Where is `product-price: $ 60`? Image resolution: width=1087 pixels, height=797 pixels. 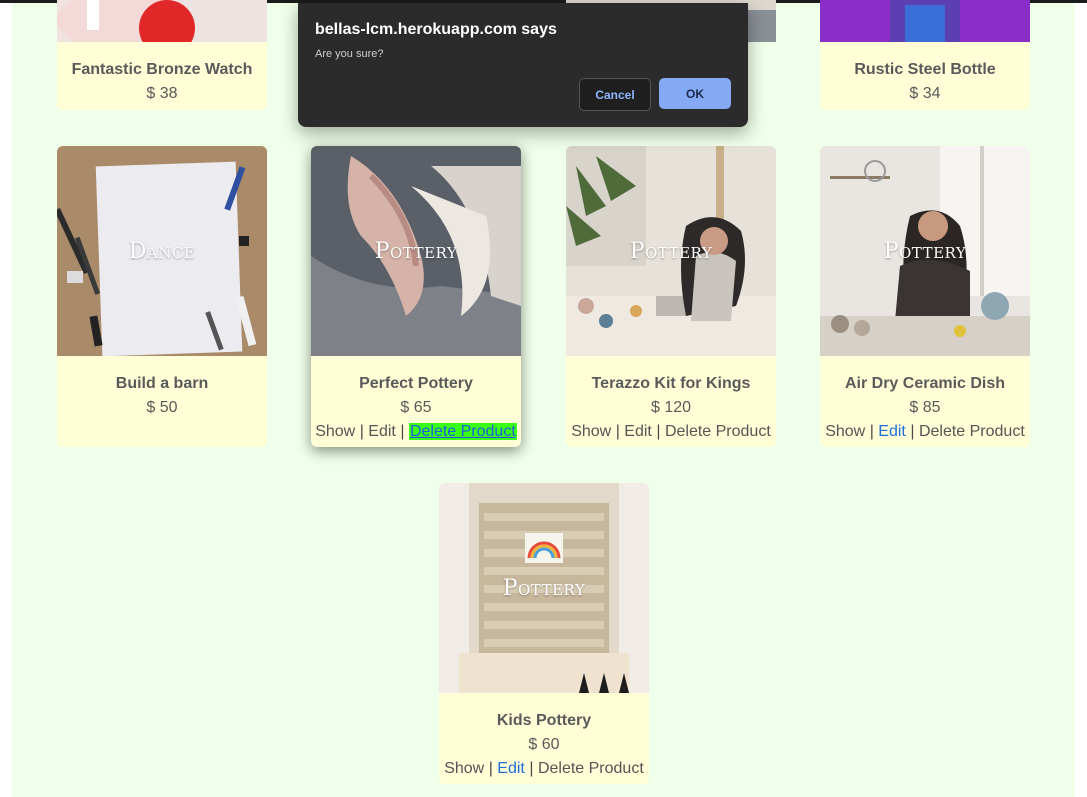 product-price: $ 60 is located at coordinates (544, 744).